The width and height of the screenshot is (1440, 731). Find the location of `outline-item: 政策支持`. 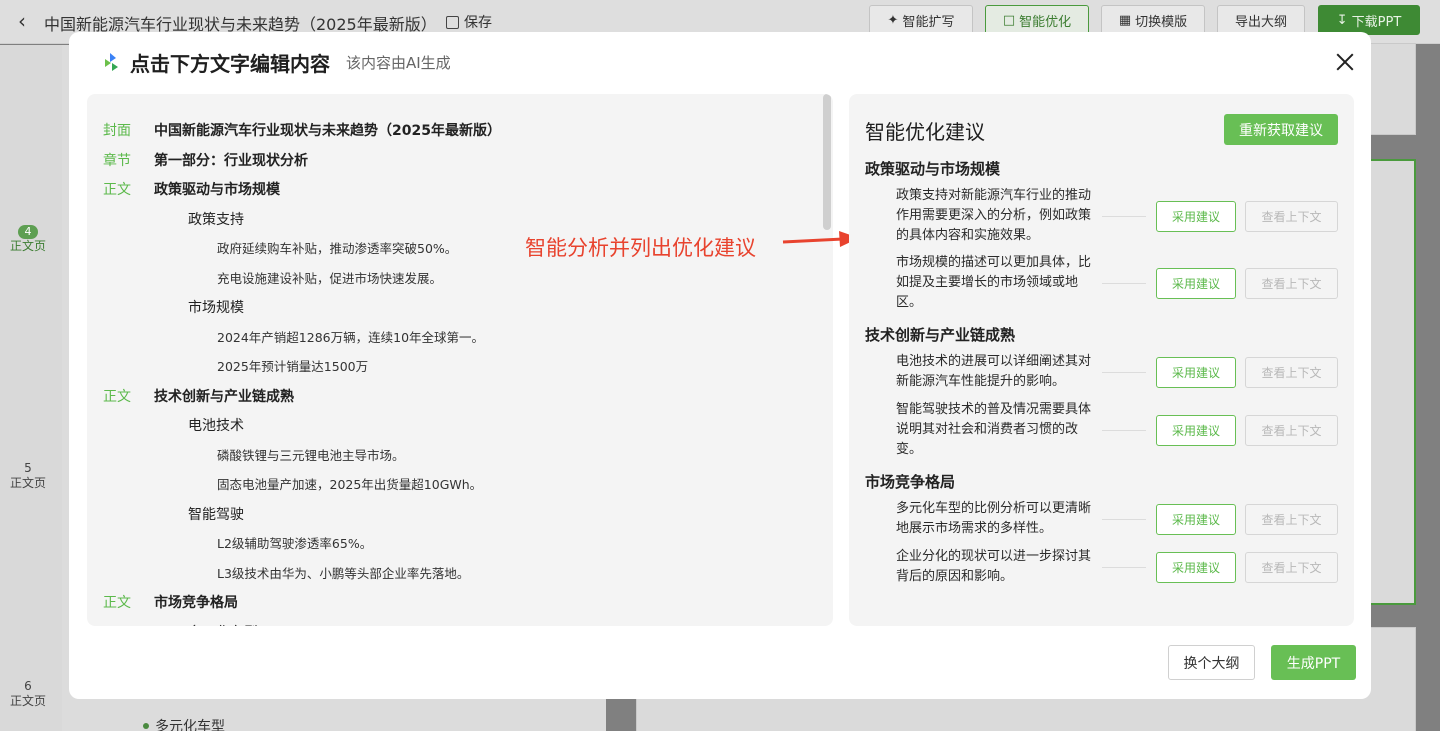

outline-item: 政策支持 is located at coordinates (216, 219).